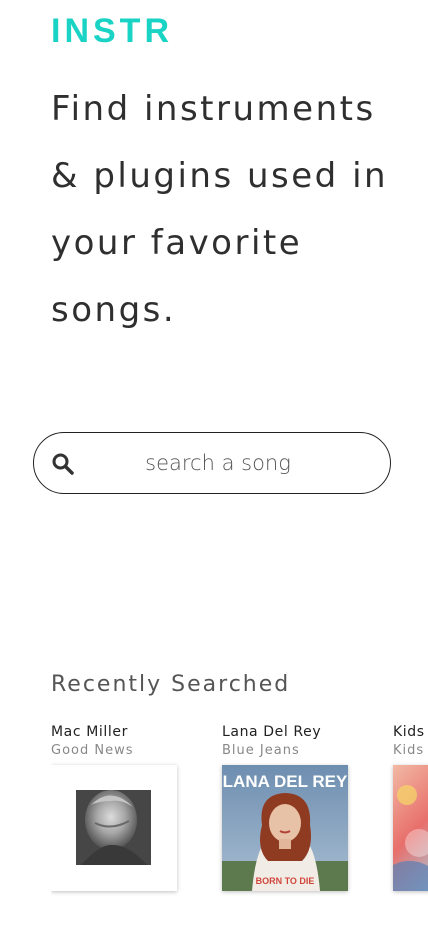 The width and height of the screenshot is (428, 926). I want to click on recently-searched-heading: Recently Searched, so click(171, 684).